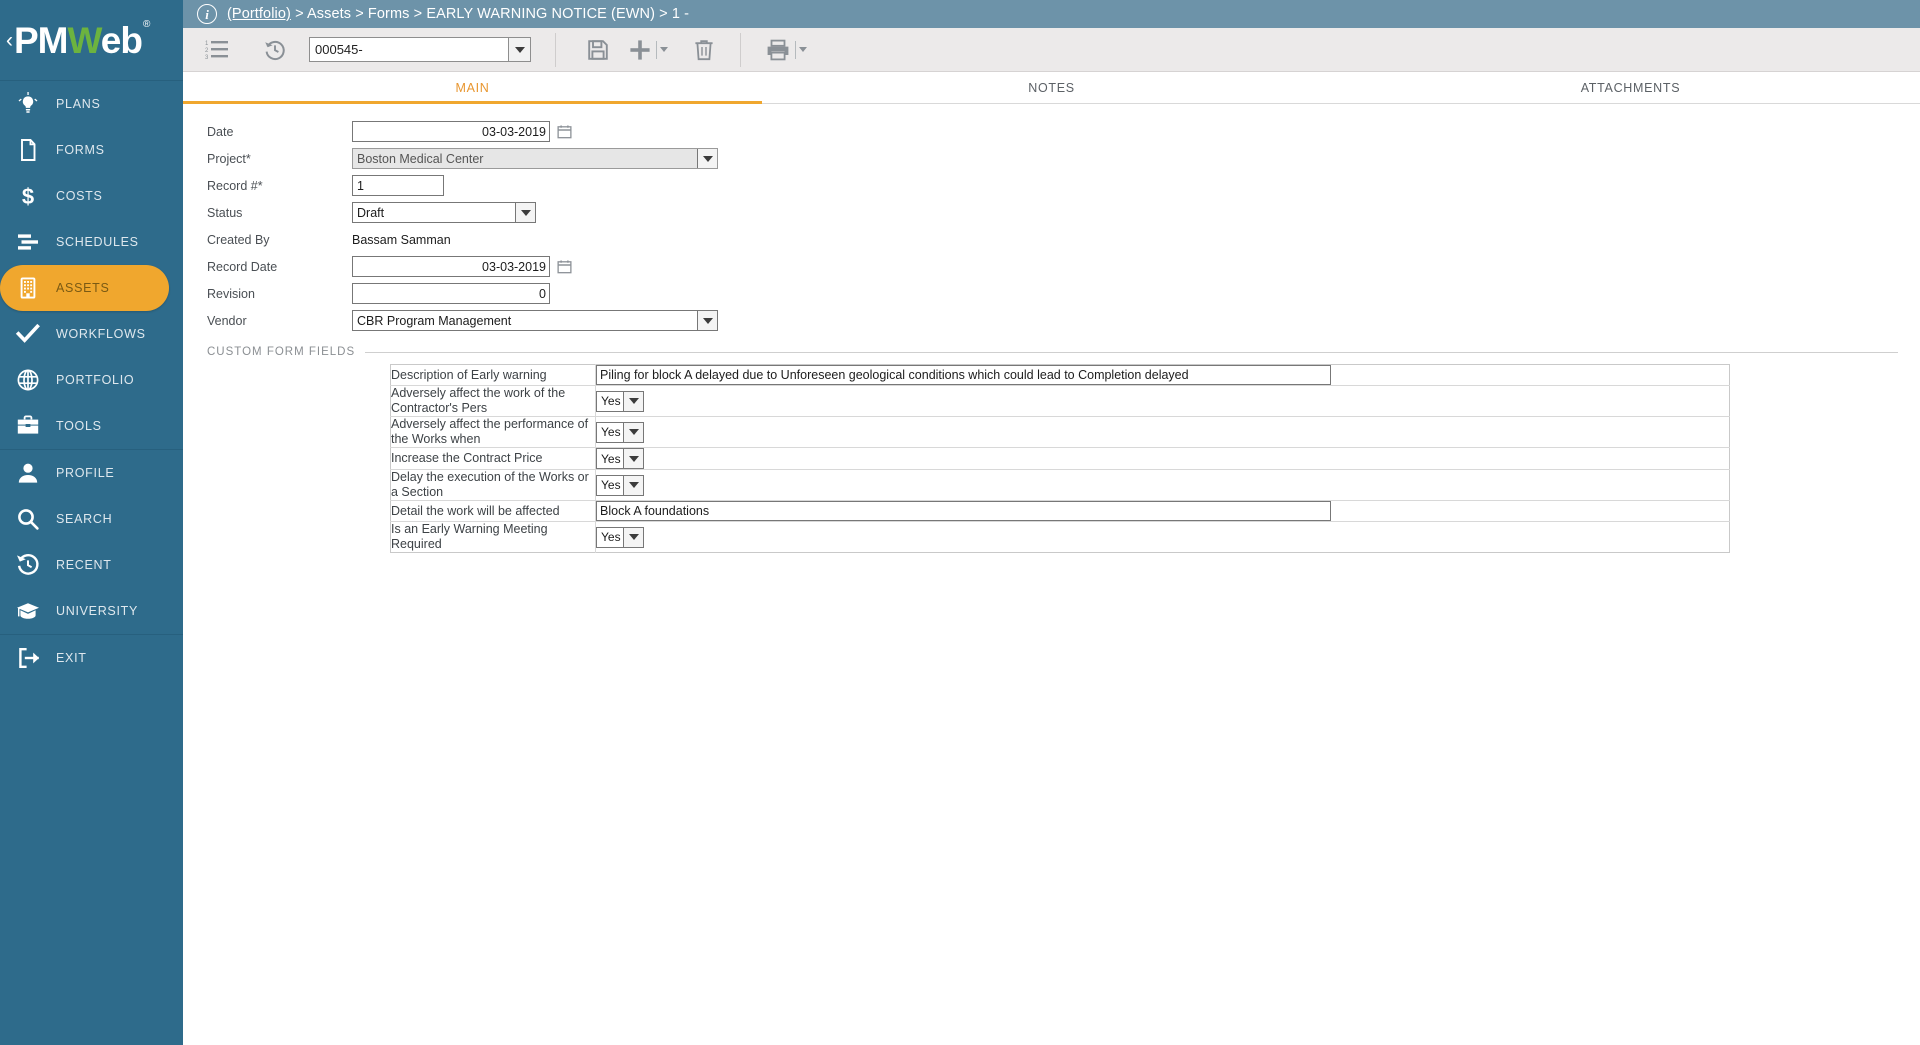  I want to click on sidebar-item-profile: PROFILE, so click(91, 473).